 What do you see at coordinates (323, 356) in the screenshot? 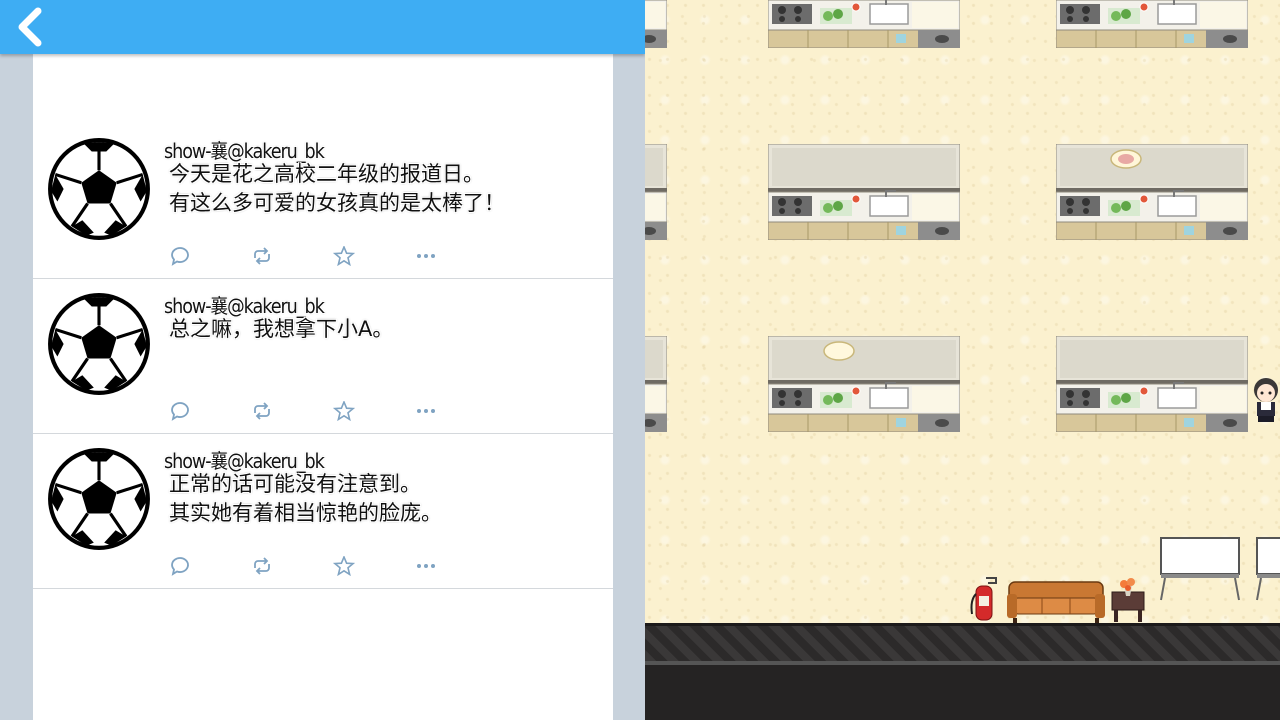
I see `tweet-item: show-襄@kakeru_bk 总之嘛，我想拿下小A。` at bounding box center [323, 356].